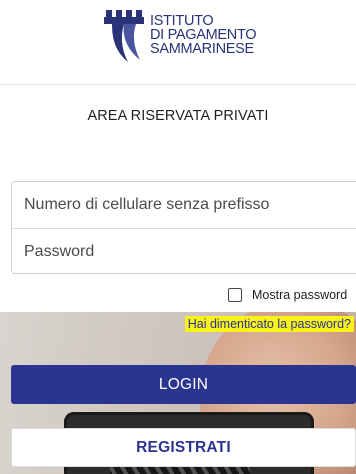 The width and height of the screenshot is (356, 474). I want to click on logo-line-2: DI PAGAMENTO, so click(203, 35).